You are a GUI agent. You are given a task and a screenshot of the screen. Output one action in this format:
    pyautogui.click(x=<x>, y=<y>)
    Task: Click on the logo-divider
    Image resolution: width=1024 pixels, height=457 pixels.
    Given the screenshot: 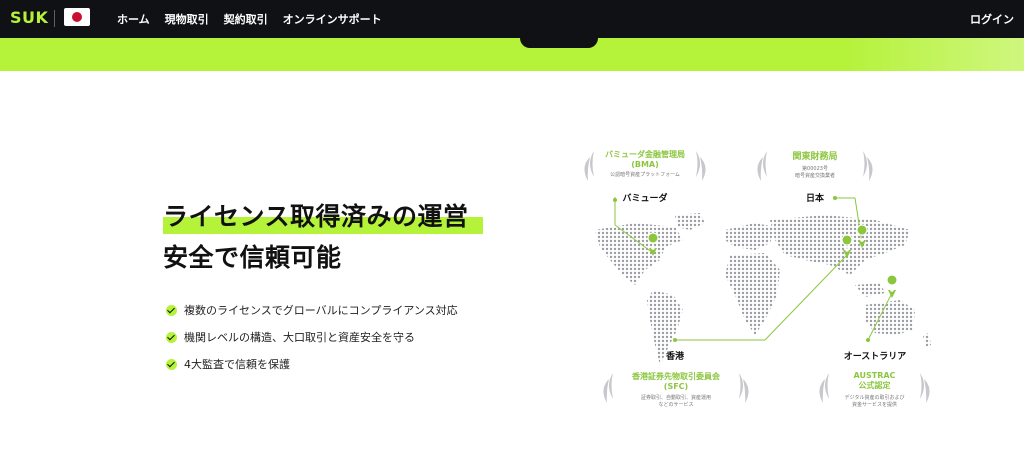 What is the action you would take?
    pyautogui.click(x=54, y=18)
    